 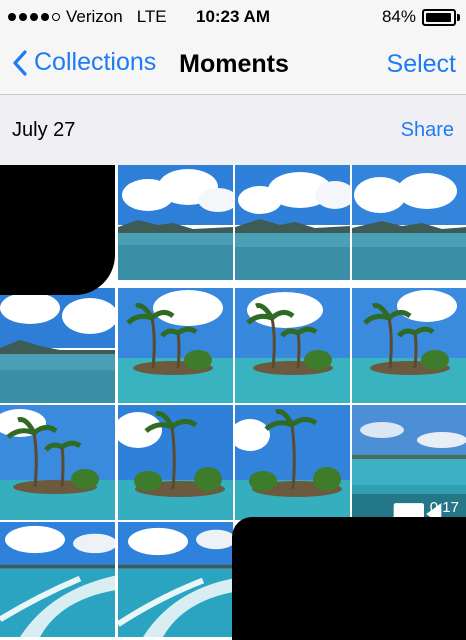 I want to click on battery-info: 84%, so click(x=420, y=17).